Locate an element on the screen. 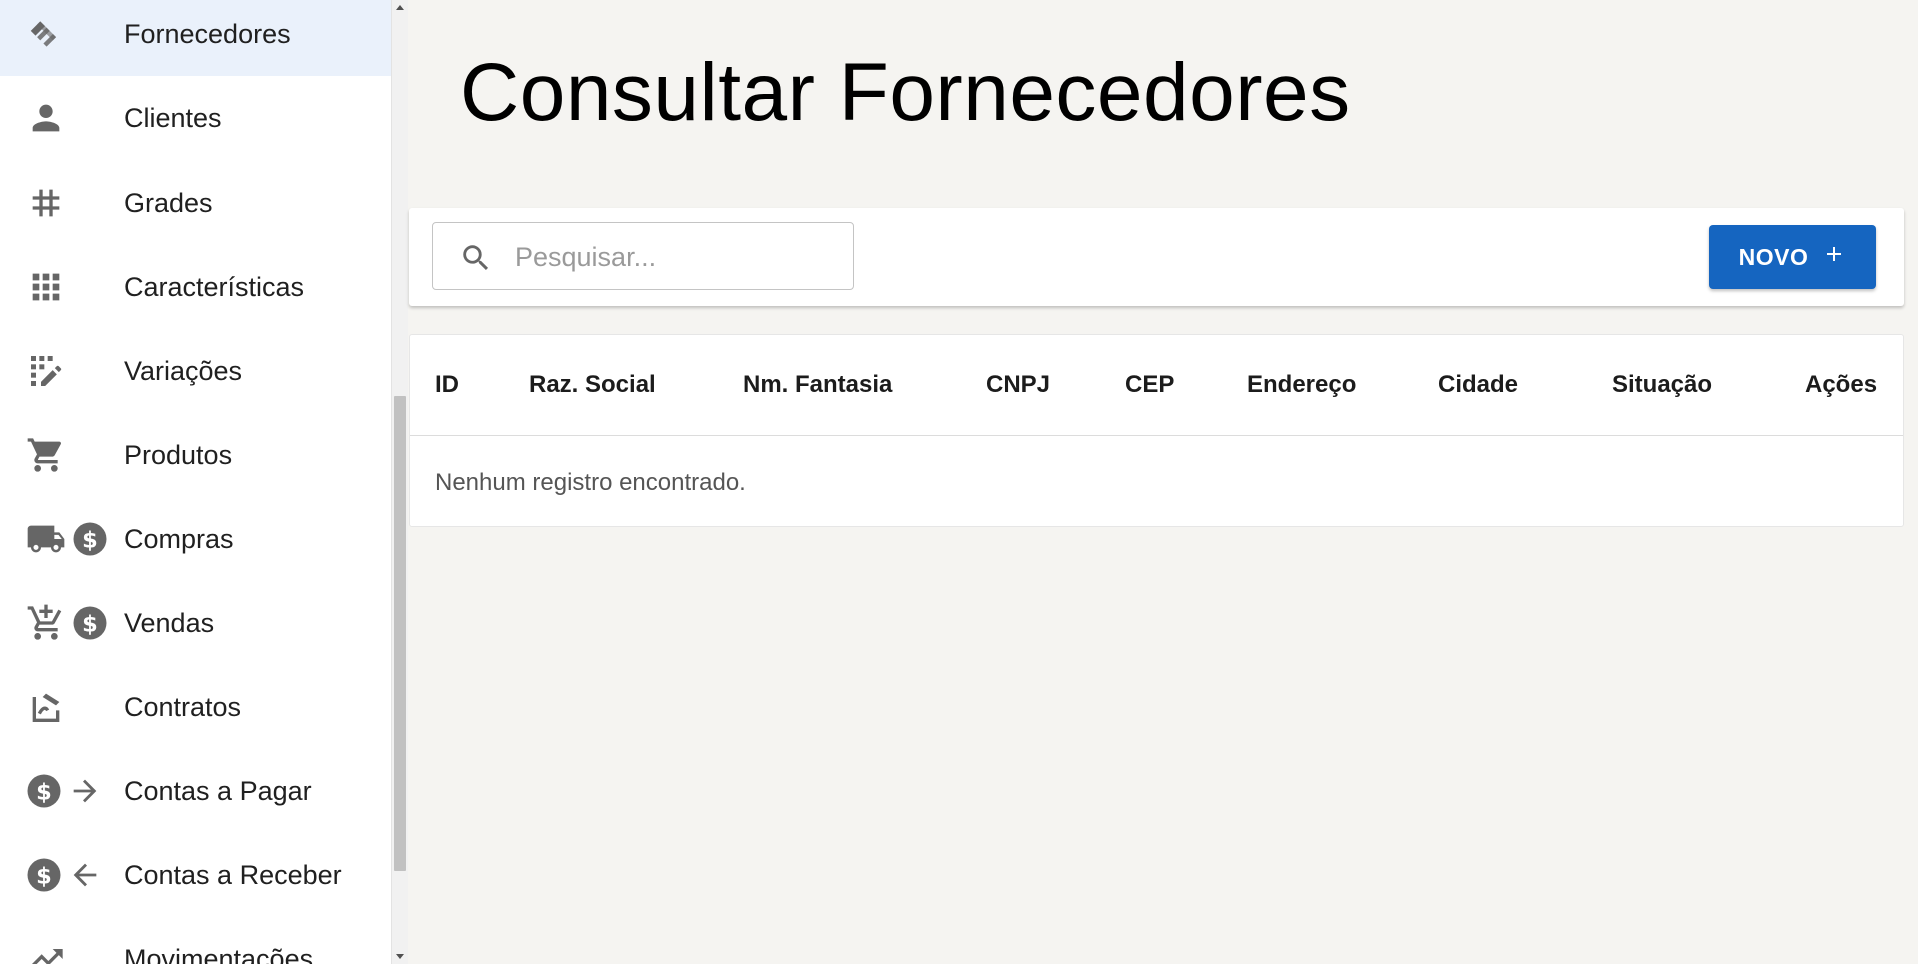 The image size is (1918, 964). sidebar-item-label: Grades is located at coordinates (168, 202).